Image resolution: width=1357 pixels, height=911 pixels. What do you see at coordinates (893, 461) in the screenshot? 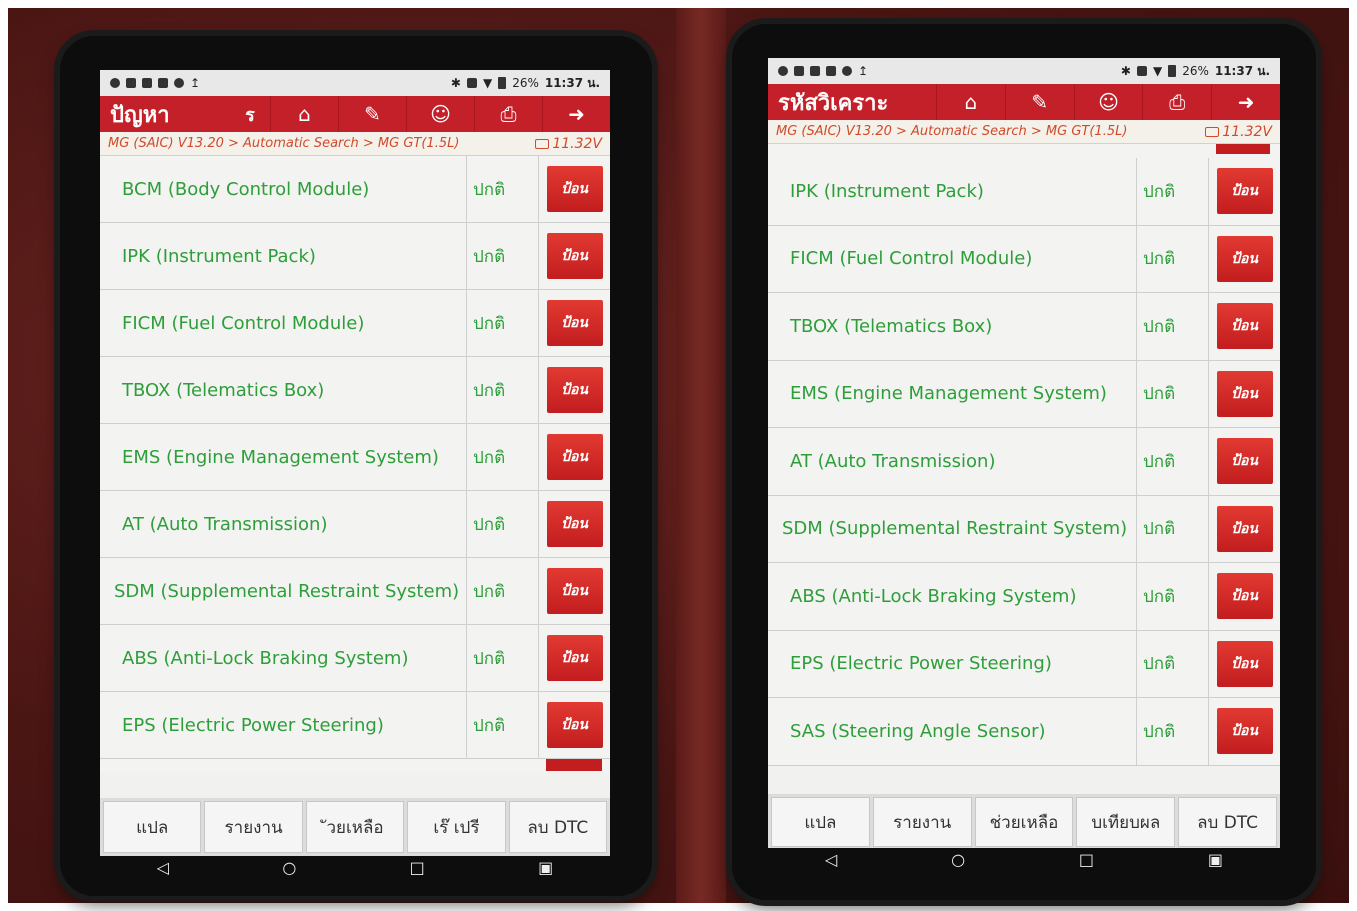
I see `module-name: AT (Auto Transmission)` at bounding box center [893, 461].